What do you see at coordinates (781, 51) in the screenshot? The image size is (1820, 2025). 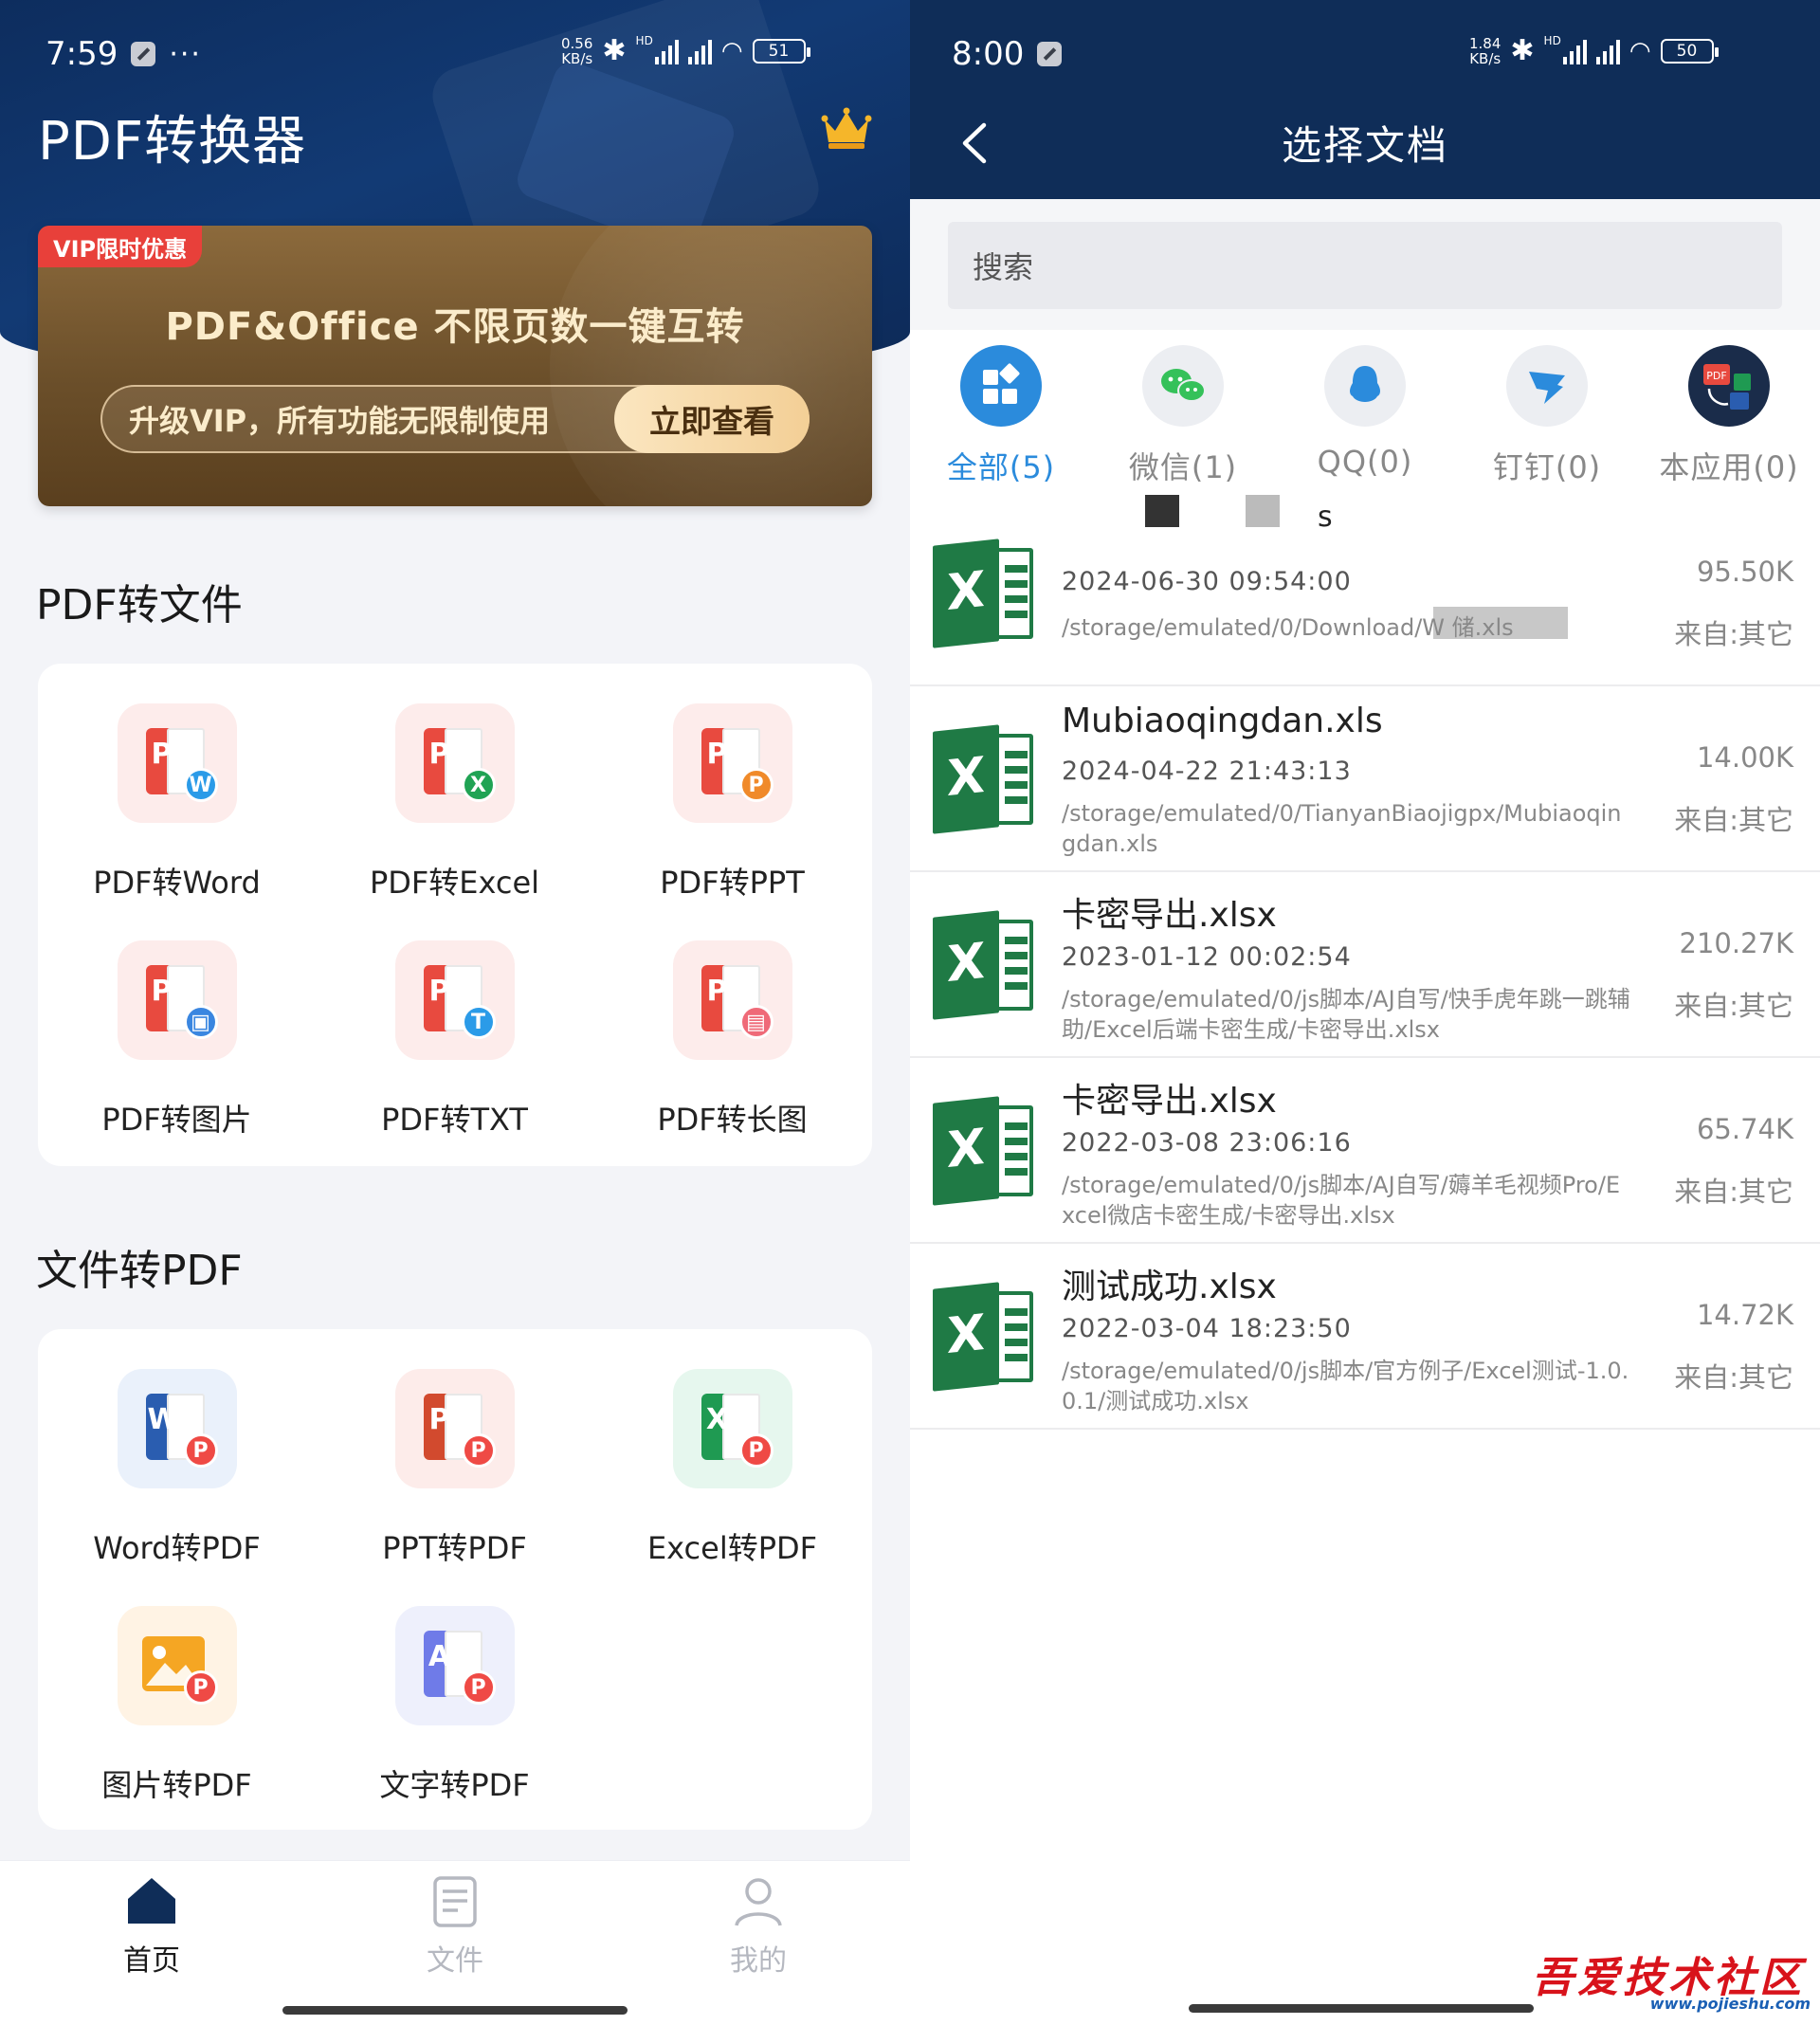 I see `battery-icon: 51` at bounding box center [781, 51].